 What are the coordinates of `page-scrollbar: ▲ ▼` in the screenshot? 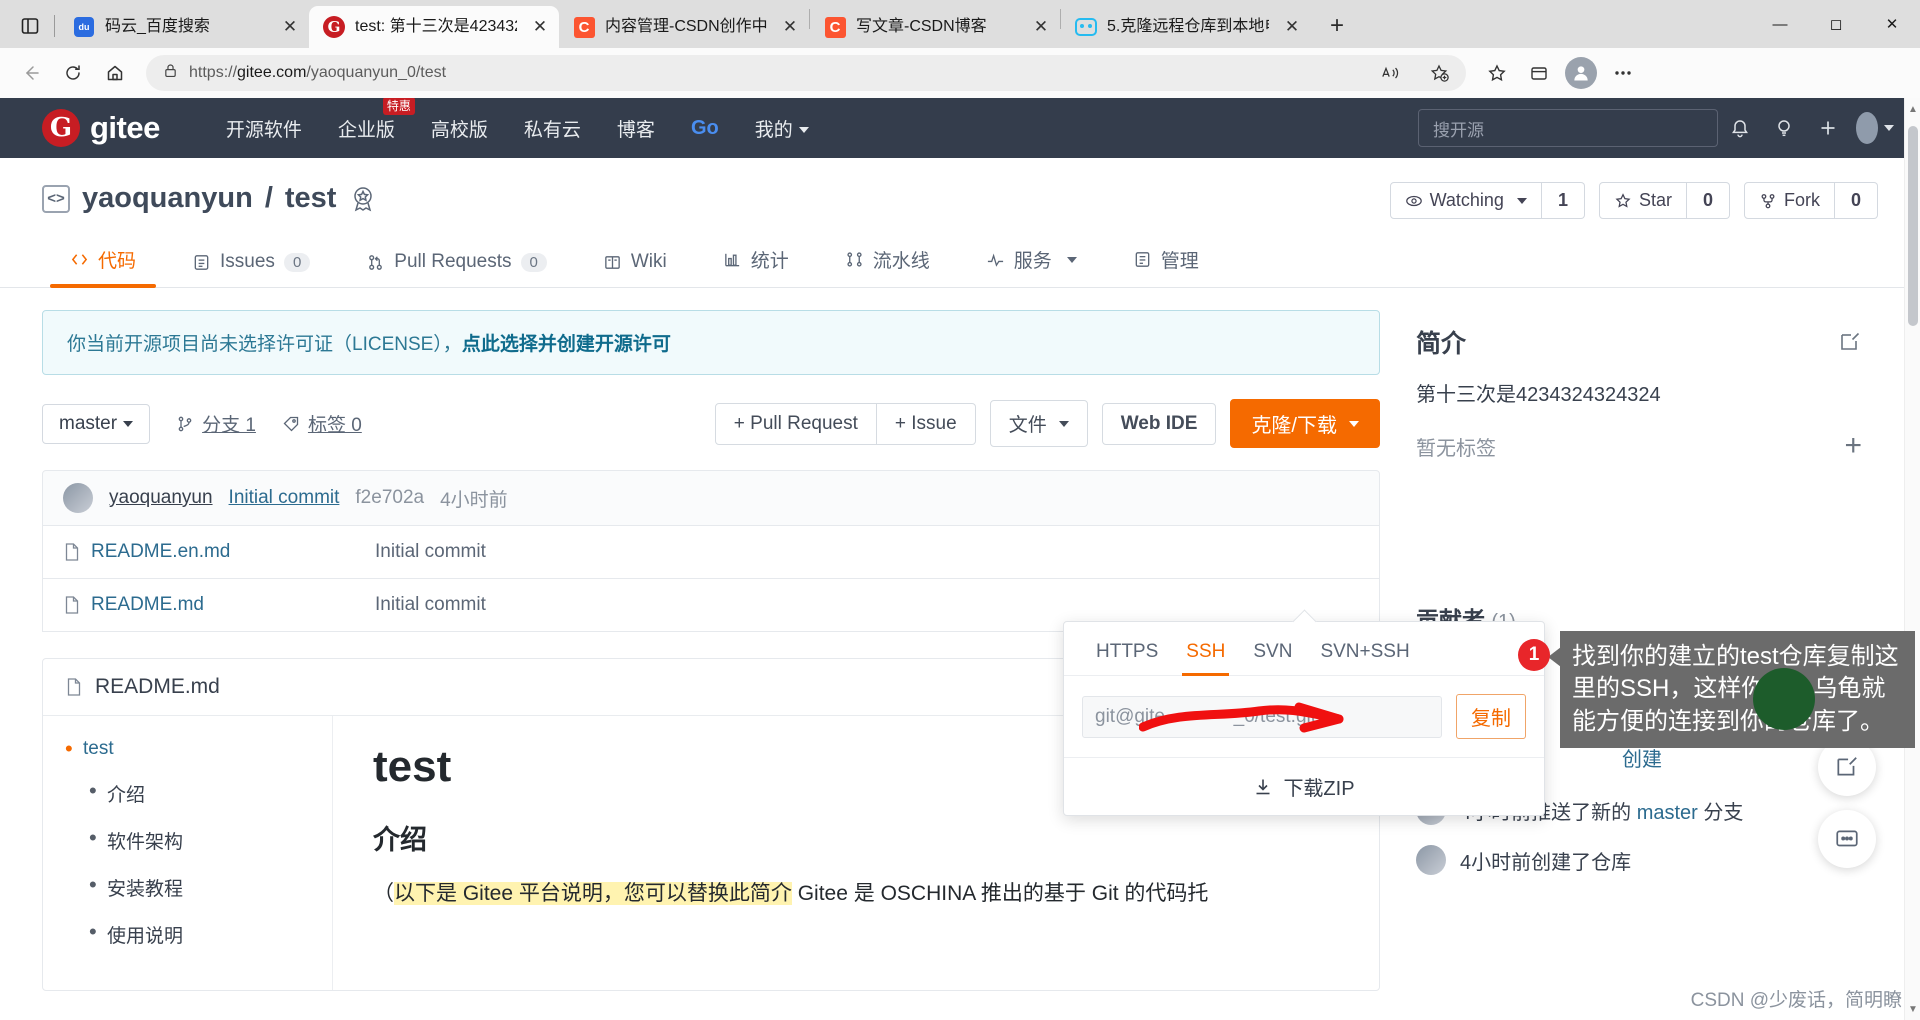 It's located at (1912, 559).